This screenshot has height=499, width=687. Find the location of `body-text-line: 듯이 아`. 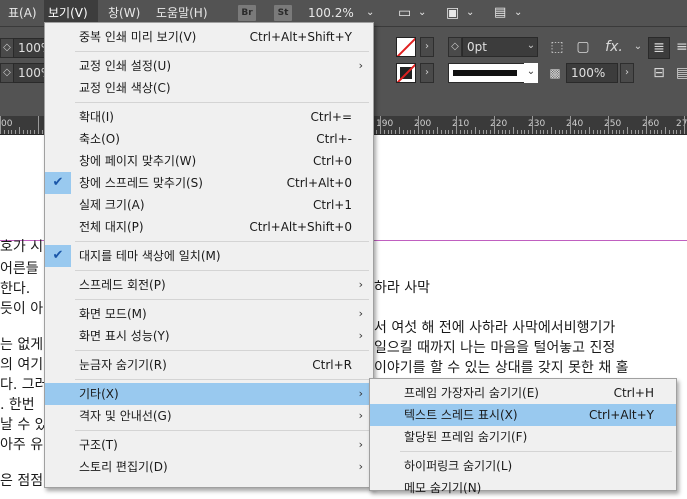

body-text-line: 듯이 아 is located at coordinates (22, 309).